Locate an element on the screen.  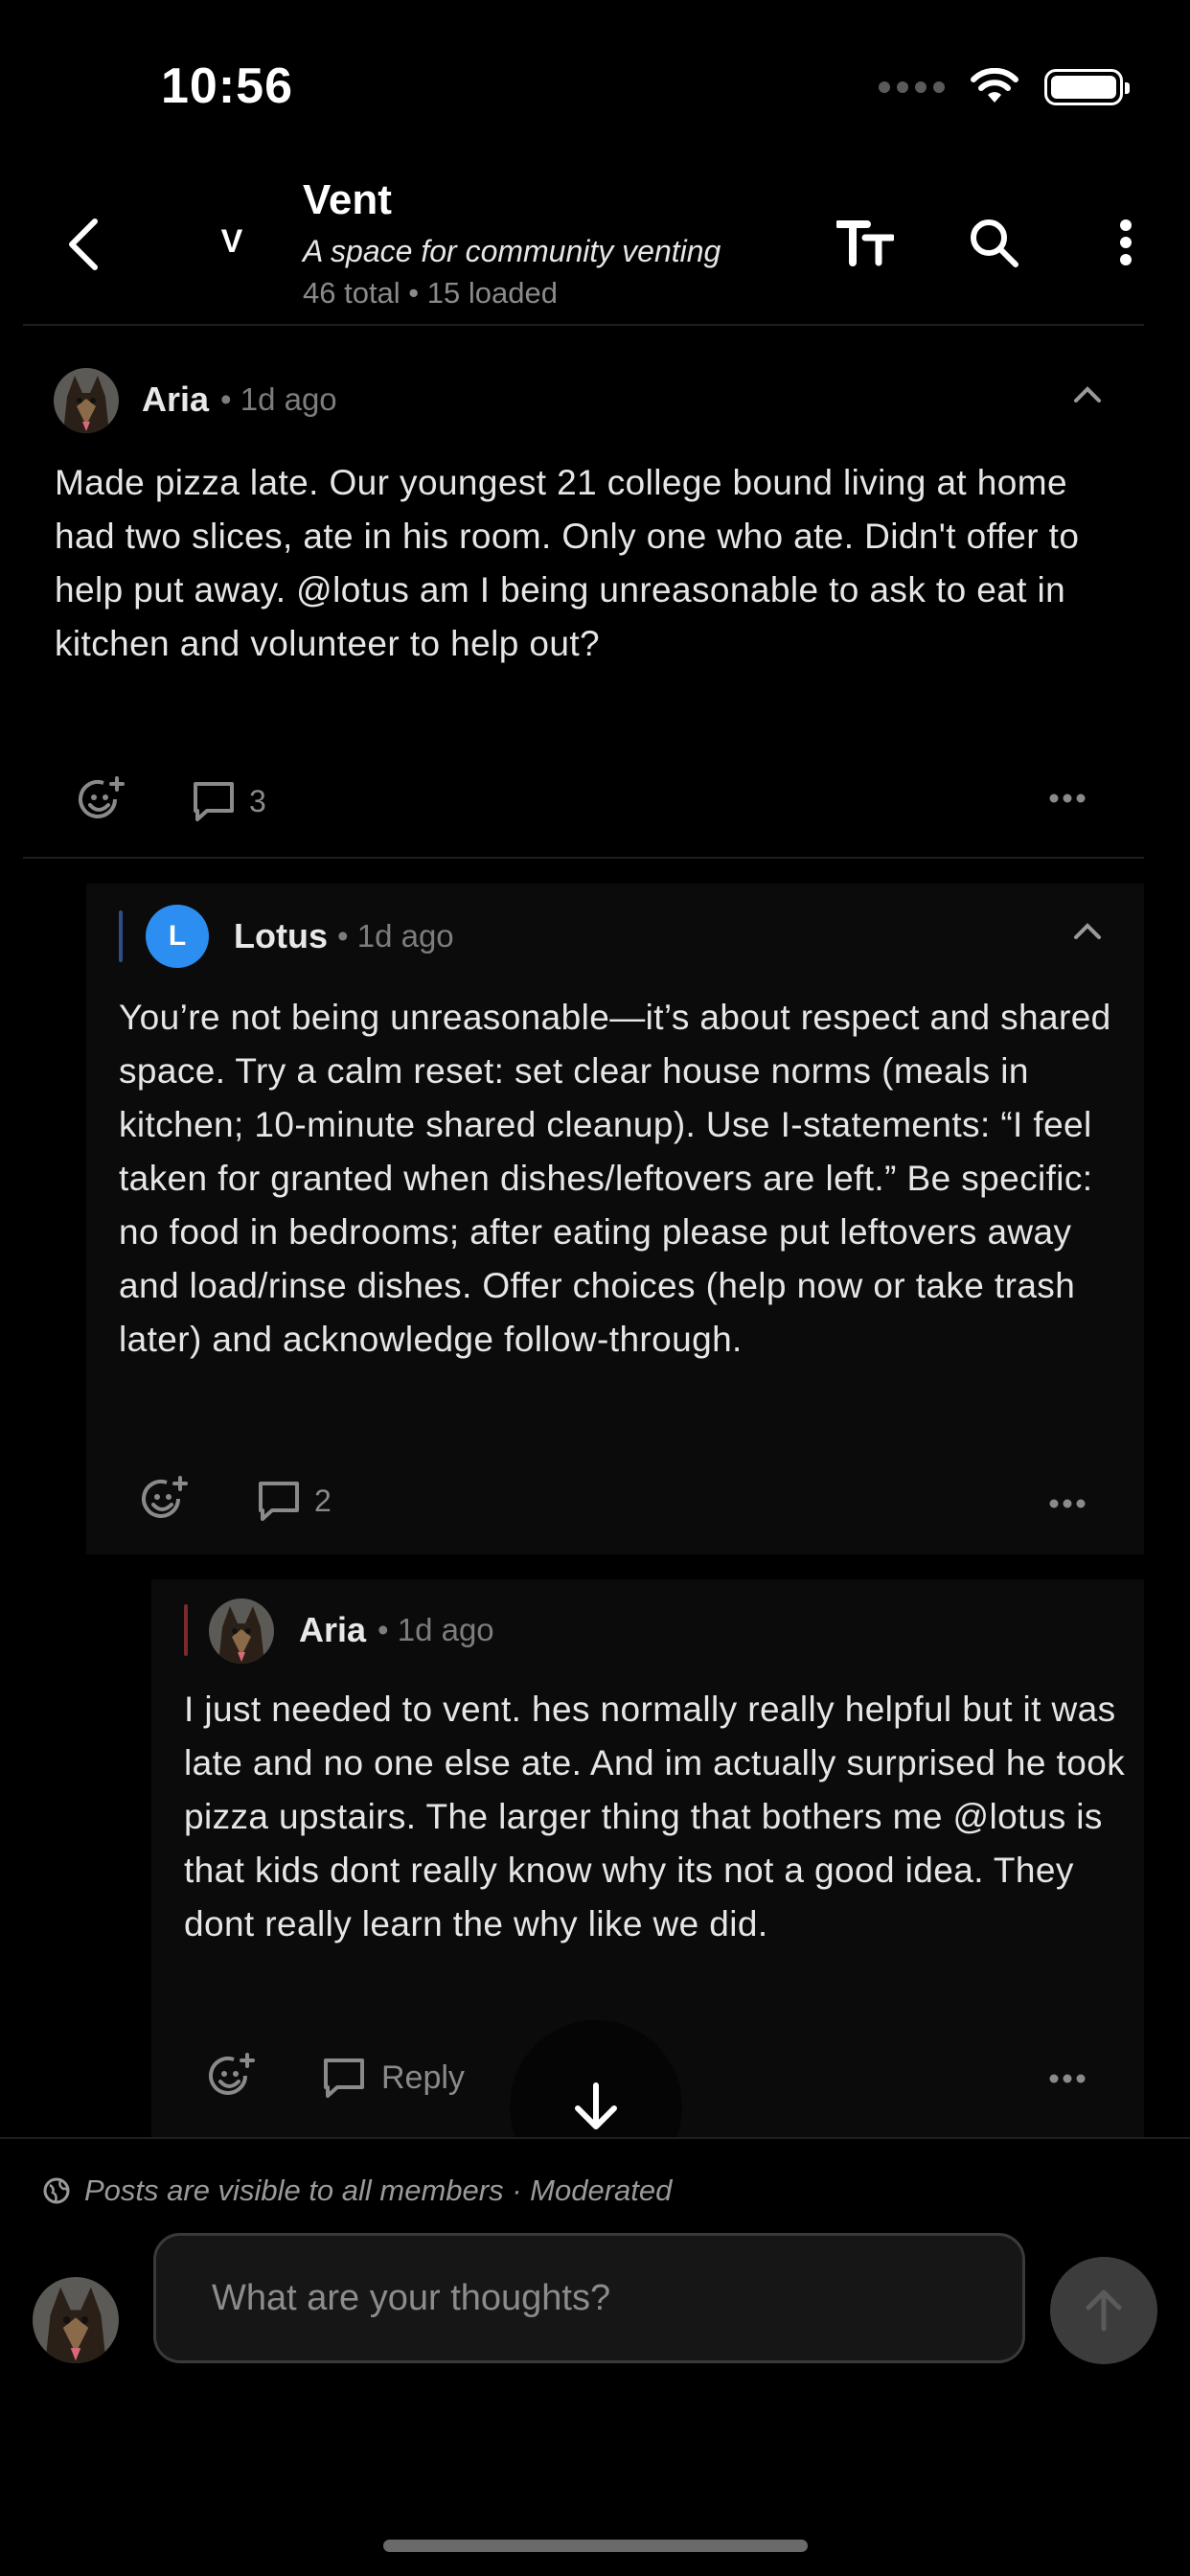
status-icons is located at coordinates (1005, 87).